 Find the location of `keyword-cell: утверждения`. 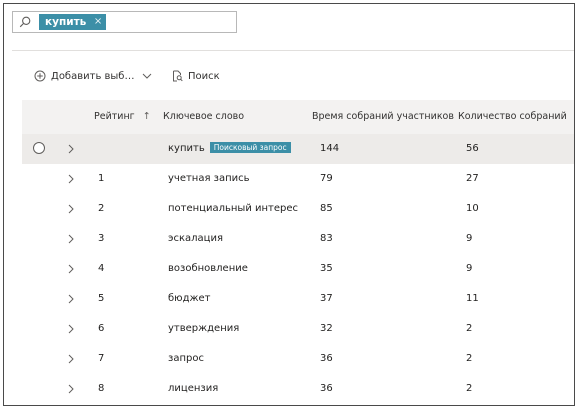

keyword-cell: утверждения is located at coordinates (203, 329).